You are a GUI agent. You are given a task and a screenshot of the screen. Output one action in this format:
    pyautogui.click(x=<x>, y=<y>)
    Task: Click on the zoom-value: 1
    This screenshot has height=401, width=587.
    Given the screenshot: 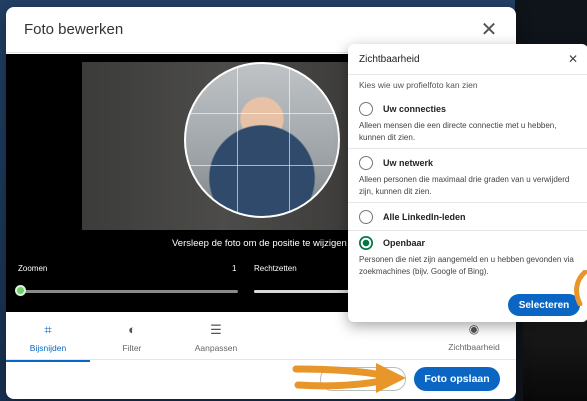 What is the action you would take?
    pyautogui.click(x=234, y=268)
    